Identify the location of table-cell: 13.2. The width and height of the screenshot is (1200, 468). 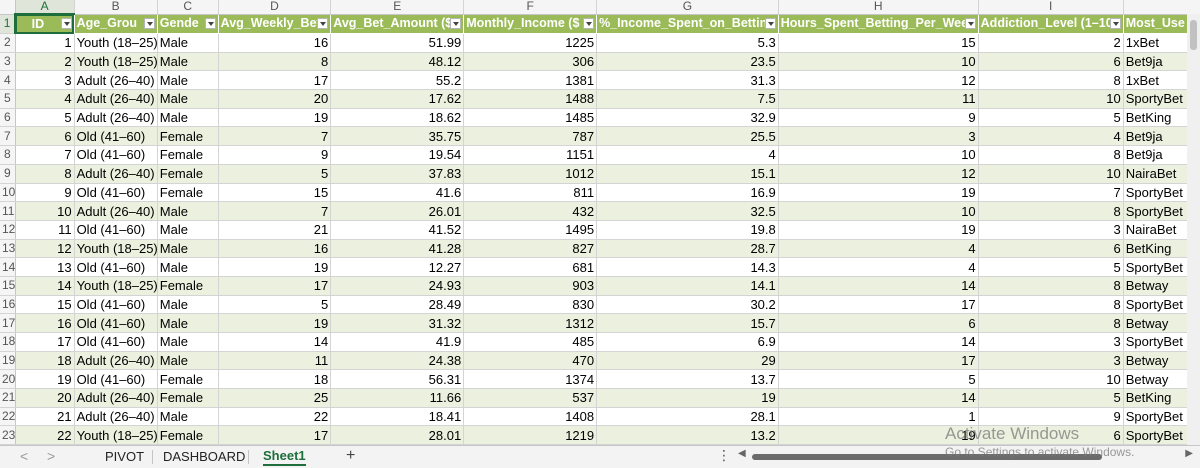
(688, 435).